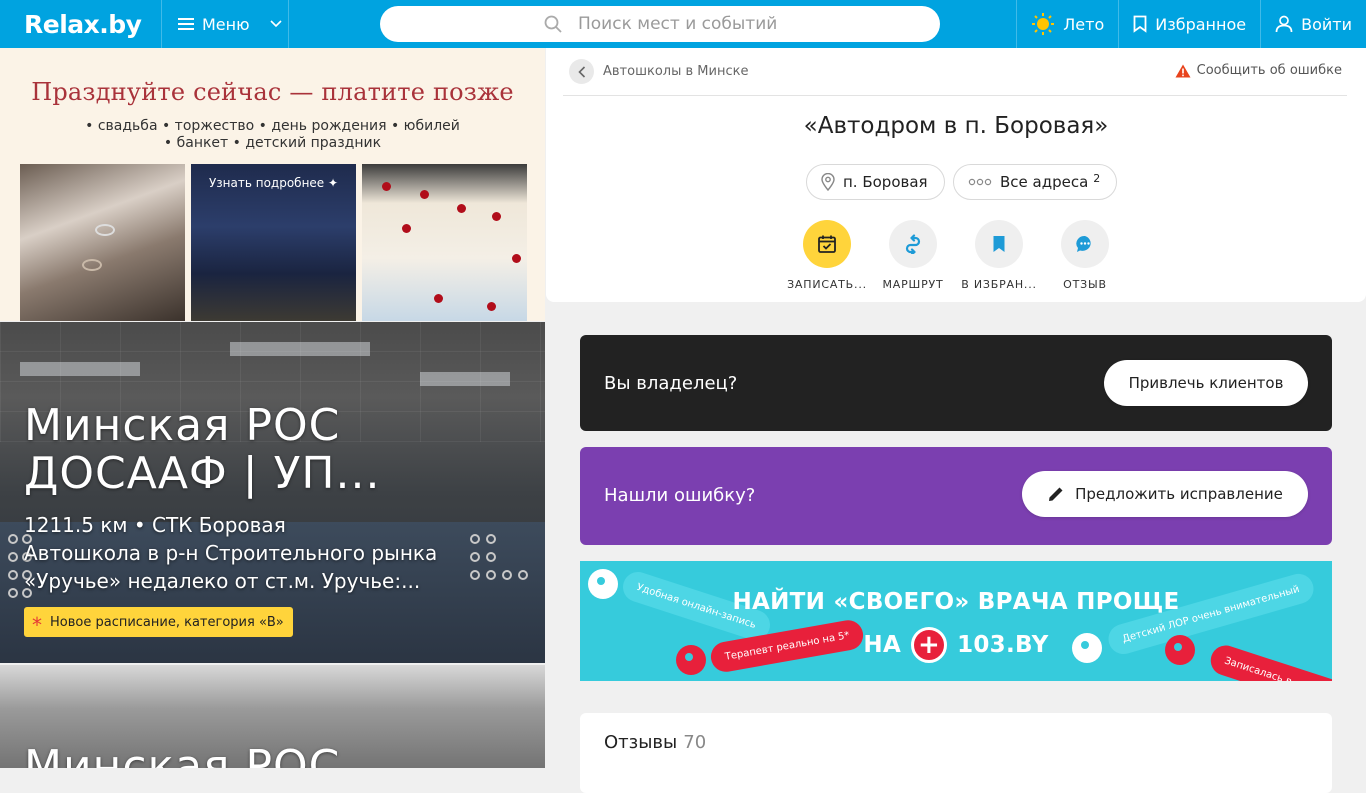 The height and width of the screenshot is (793, 1366). What do you see at coordinates (1003, 645) in the screenshot?
I see `banner-brand: 103.BY` at bounding box center [1003, 645].